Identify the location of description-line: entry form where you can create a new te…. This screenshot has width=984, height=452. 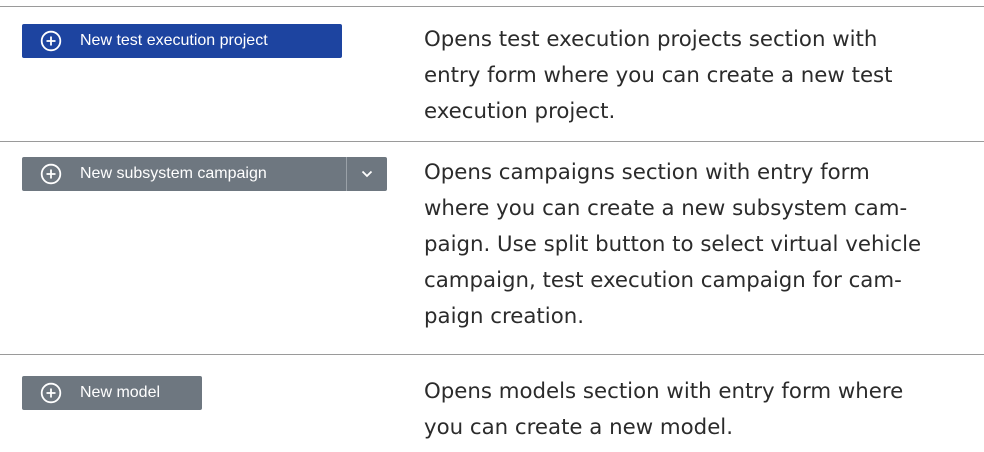
(658, 75).